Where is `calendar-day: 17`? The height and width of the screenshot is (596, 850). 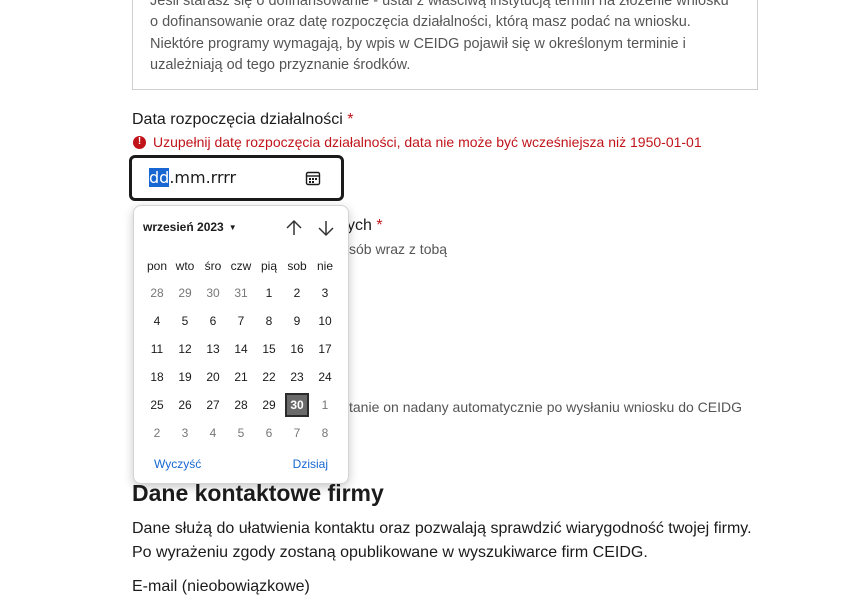 calendar-day: 17 is located at coordinates (325, 349).